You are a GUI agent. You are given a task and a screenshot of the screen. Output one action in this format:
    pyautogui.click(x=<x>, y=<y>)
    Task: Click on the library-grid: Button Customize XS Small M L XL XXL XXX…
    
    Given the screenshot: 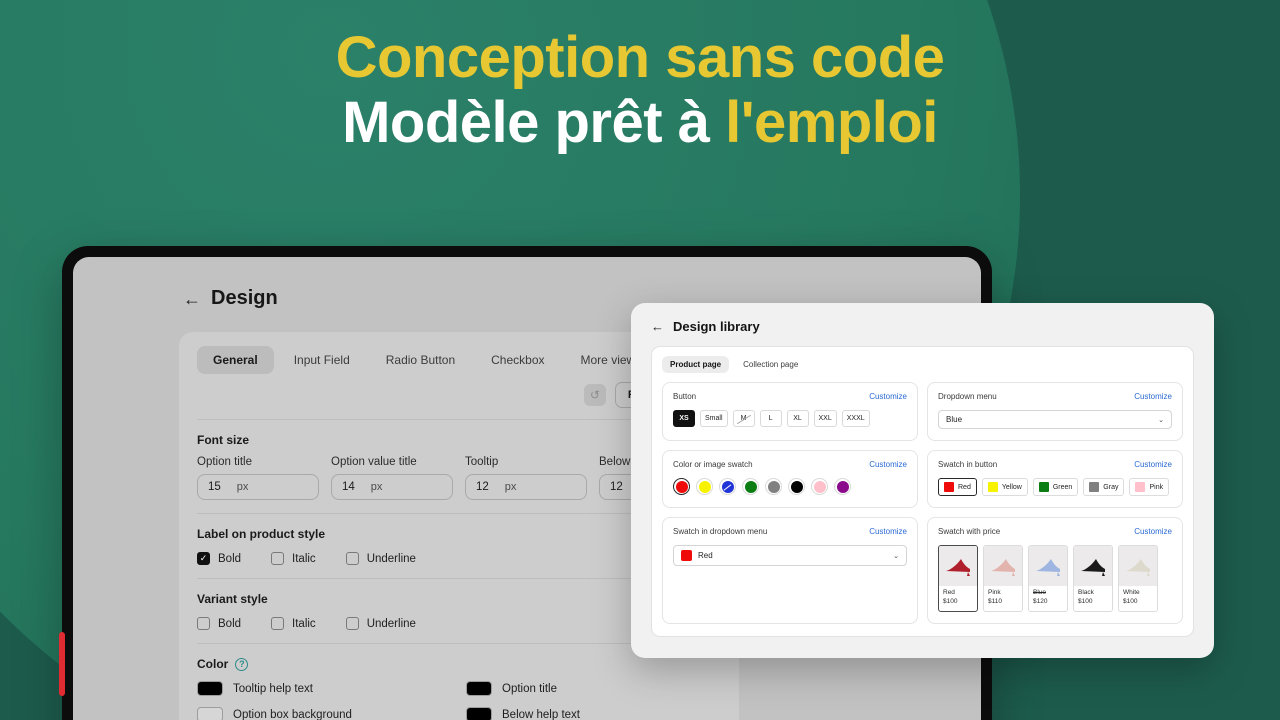 What is the action you would take?
    pyautogui.click(x=922, y=503)
    